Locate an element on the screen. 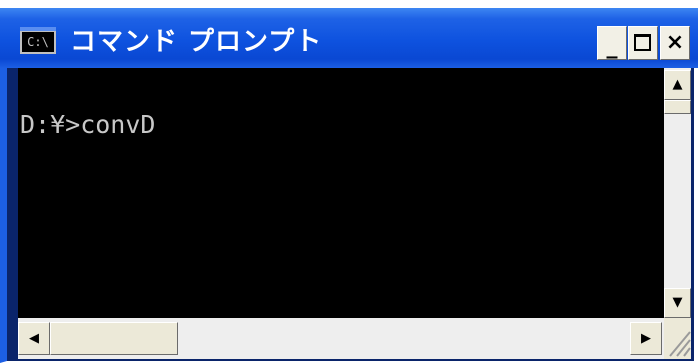 Image resolution: width=698 pixels, height=363 pixels. scroll-left-button: ◀ is located at coordinates (34, 338).